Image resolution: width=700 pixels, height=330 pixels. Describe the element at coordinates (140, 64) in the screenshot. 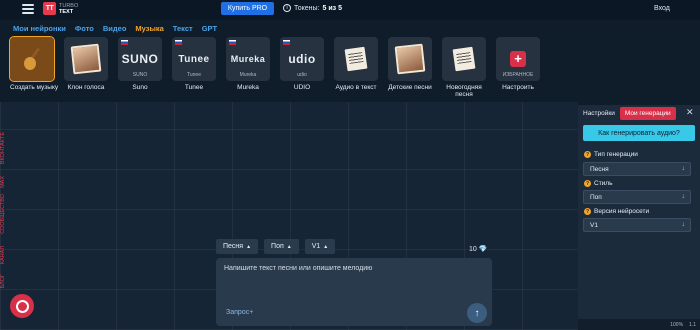

I see `tool-suno: SUNO SUNO Suno` at that location.